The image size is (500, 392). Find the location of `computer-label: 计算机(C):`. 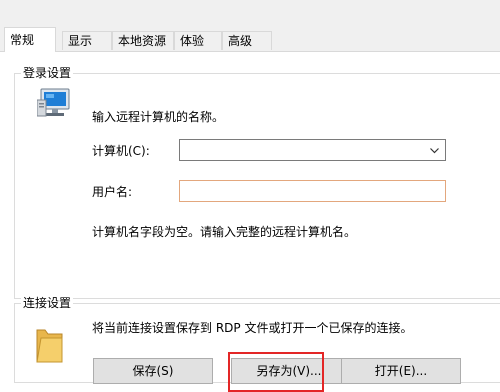

computer-label: 计算机(C): is located at coordinates (121, 151).